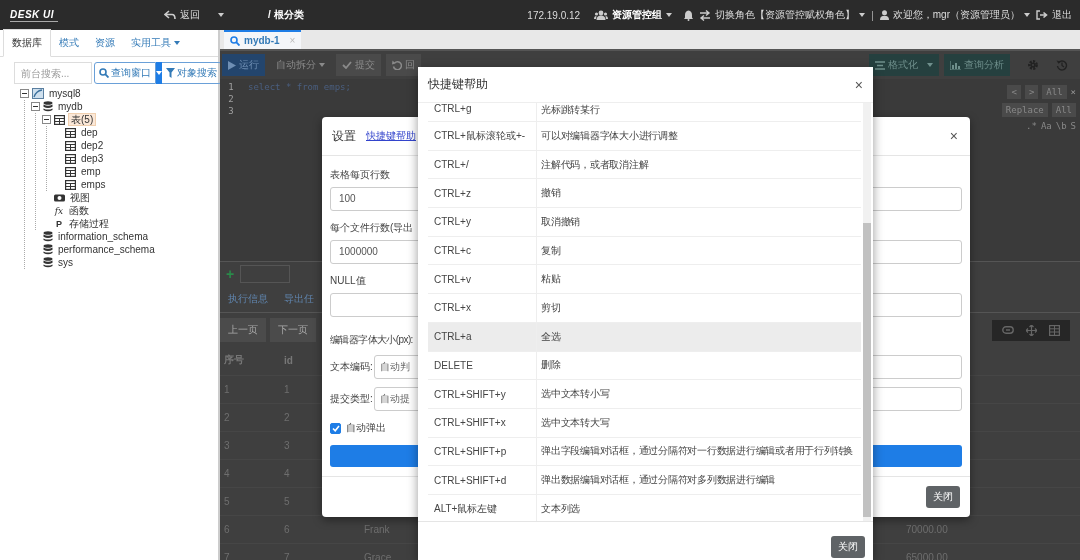 The image size is (1080, 560). What do you see at coordinates (27, 43) in the screenshot?
I see `sidebar-tab: 数据库` at bounding box center [27, 43].